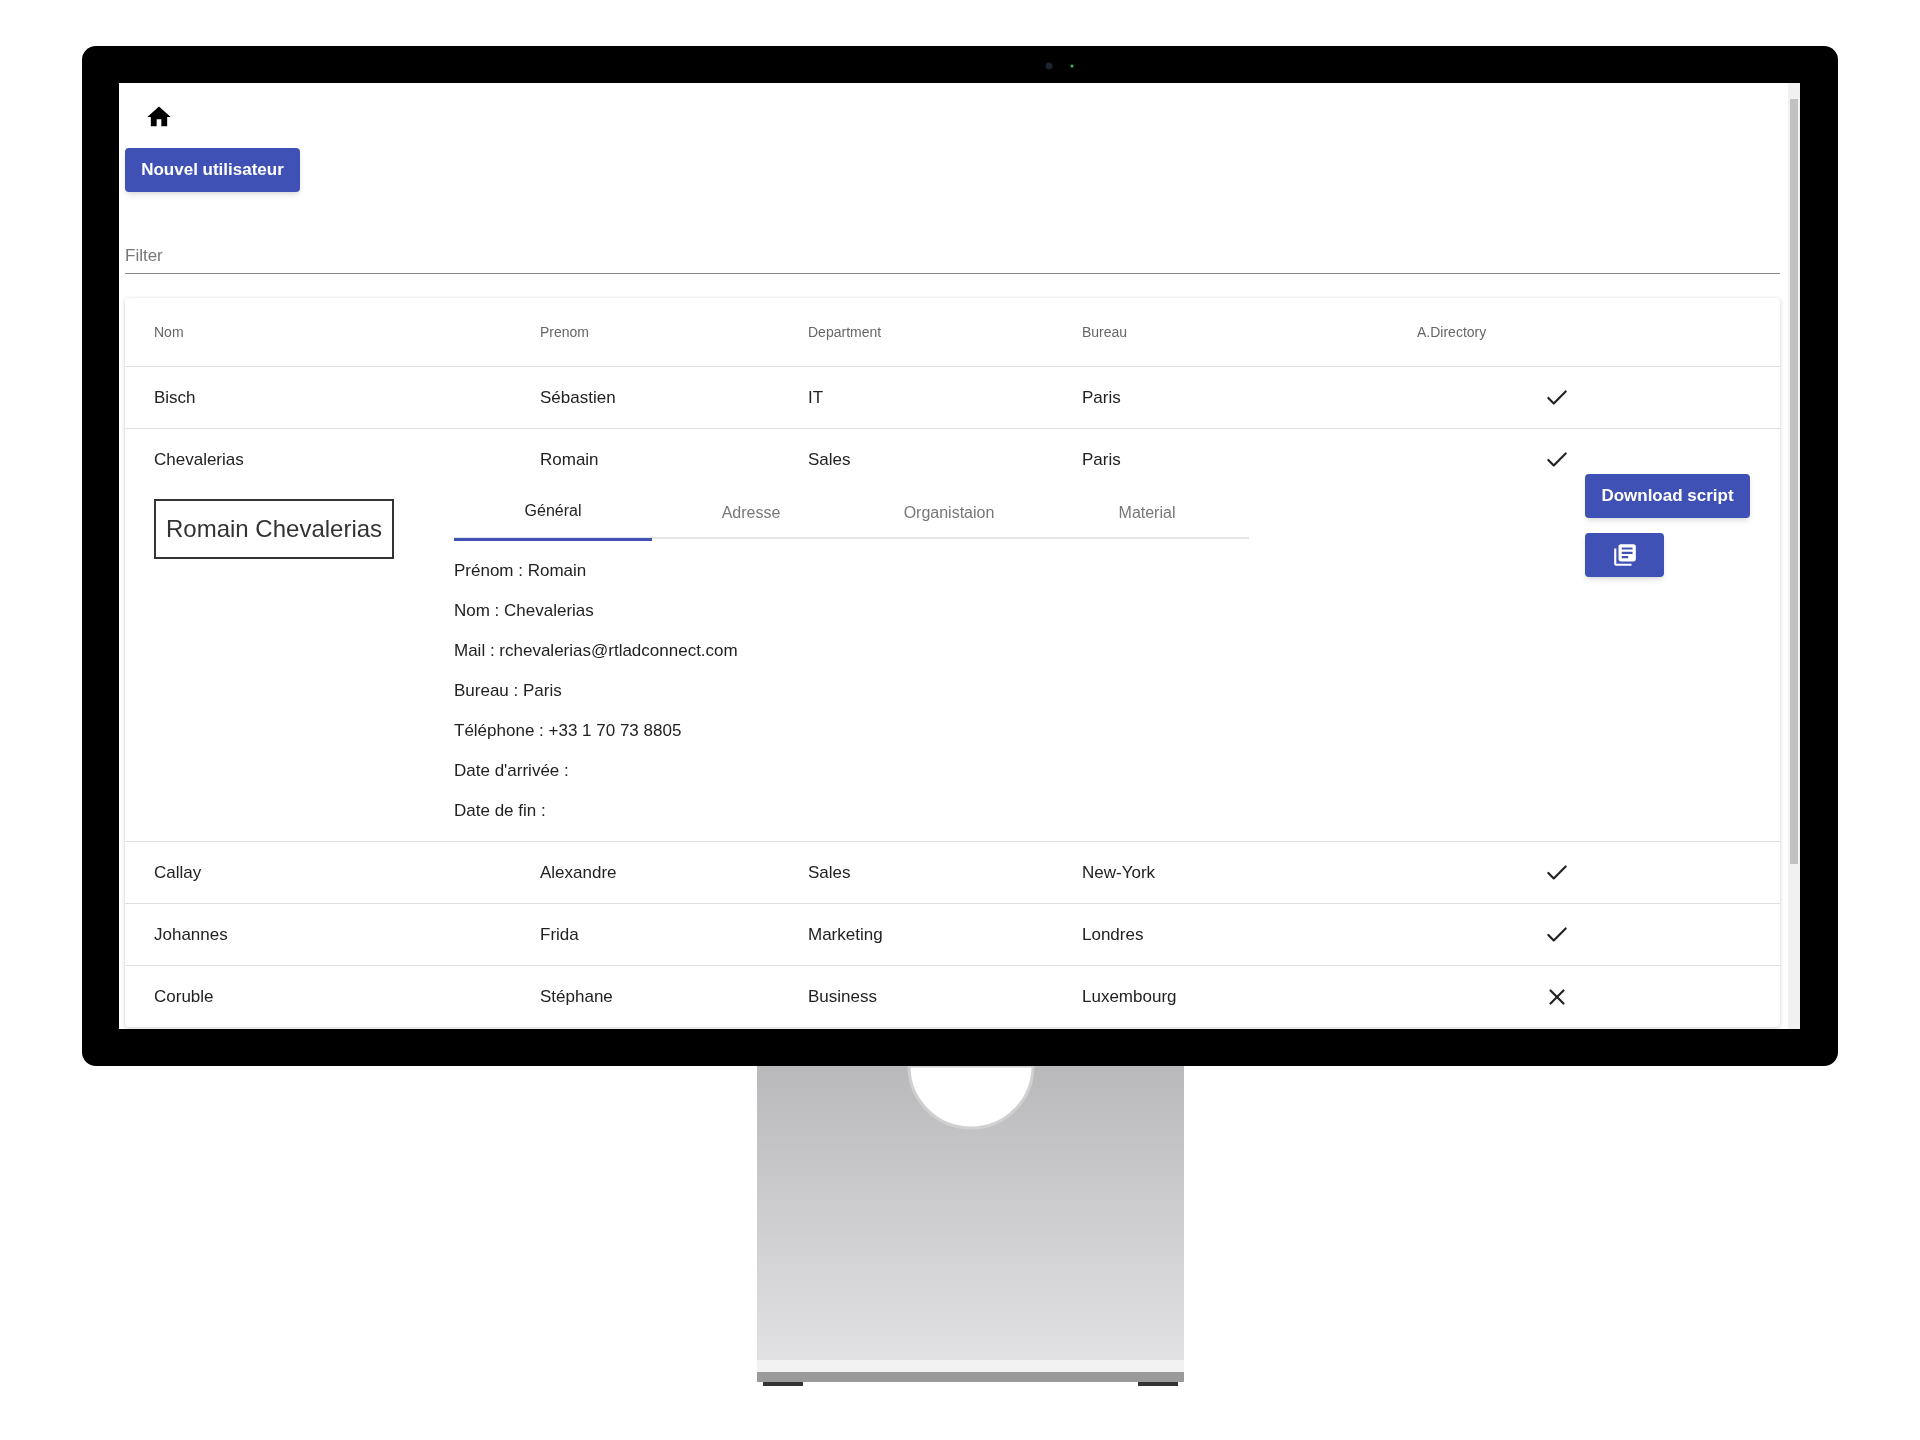  What do you see at coordinates (508, 691) in the screenshot?
I see `detail-text: Bureau : Paris` at bounding box center [508, 691].